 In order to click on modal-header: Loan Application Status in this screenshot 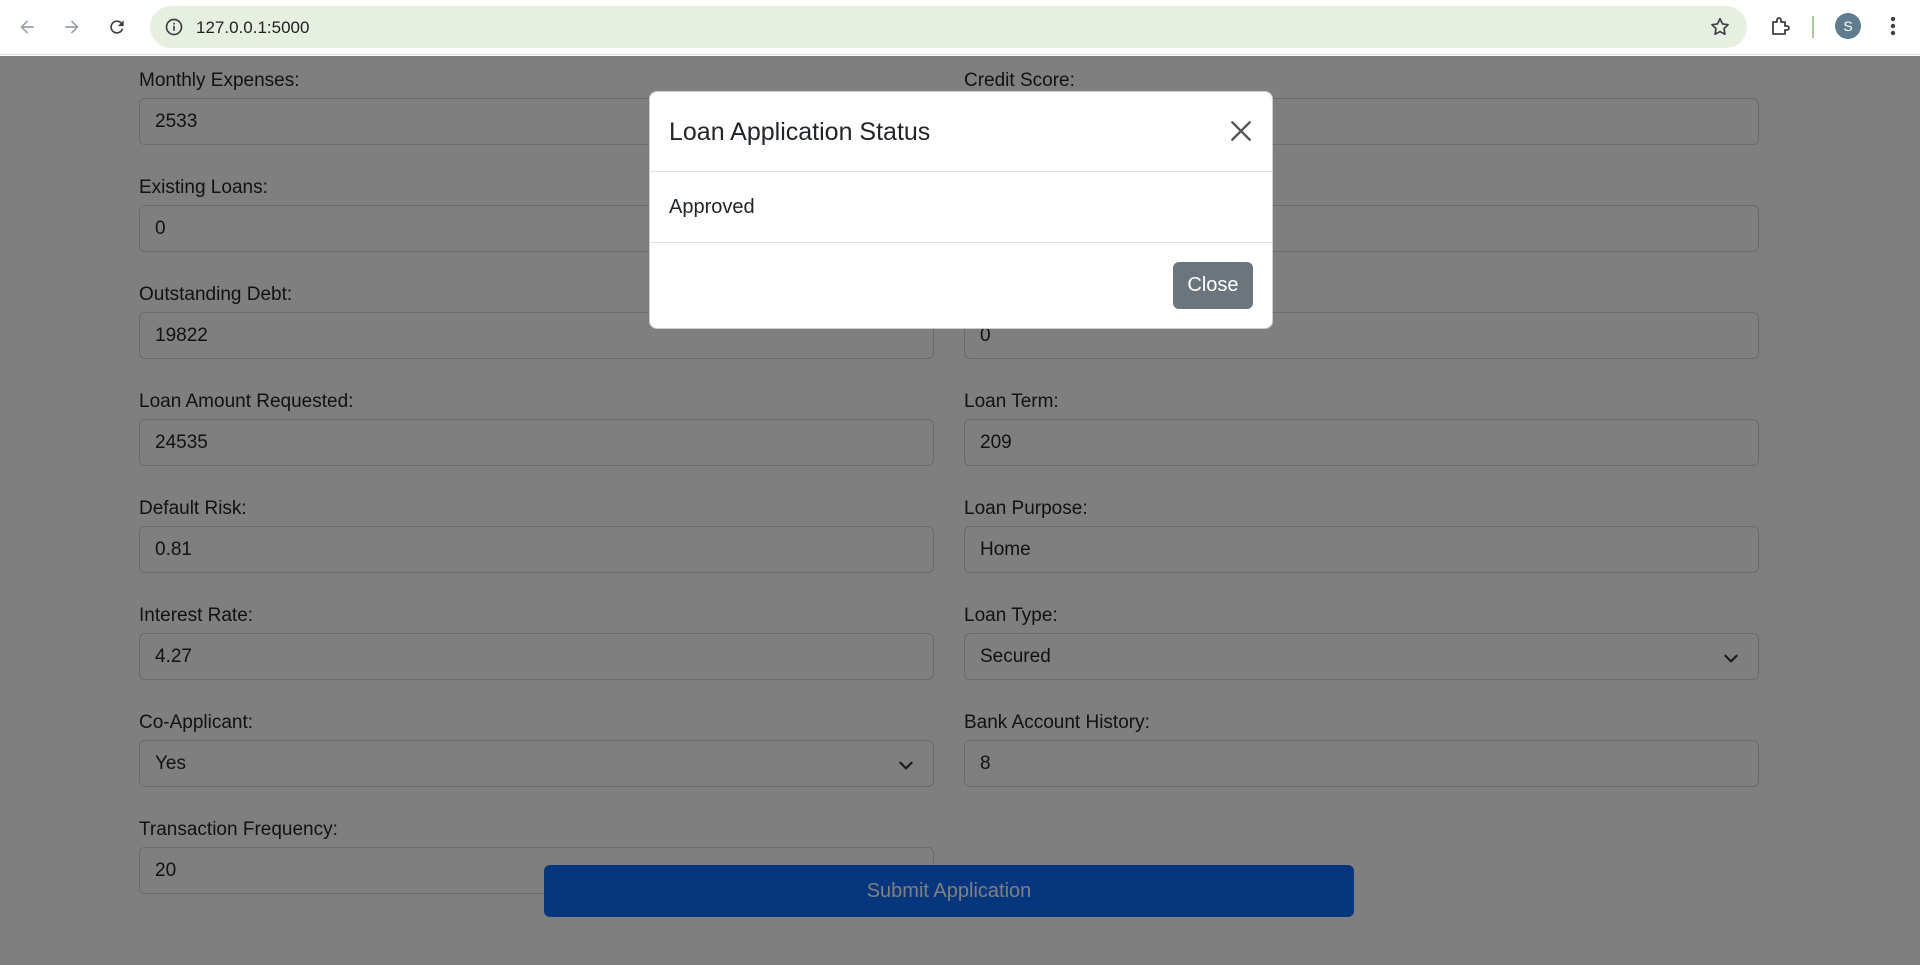, I will do `click(961, 132)`.